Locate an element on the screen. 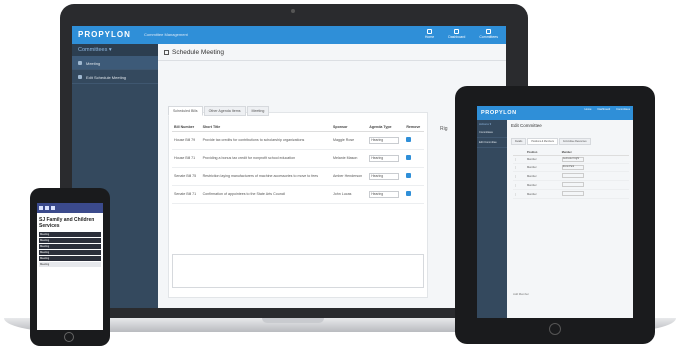  table-row: ⋮ Member Rocio Park is located at coordinates (571, 167).